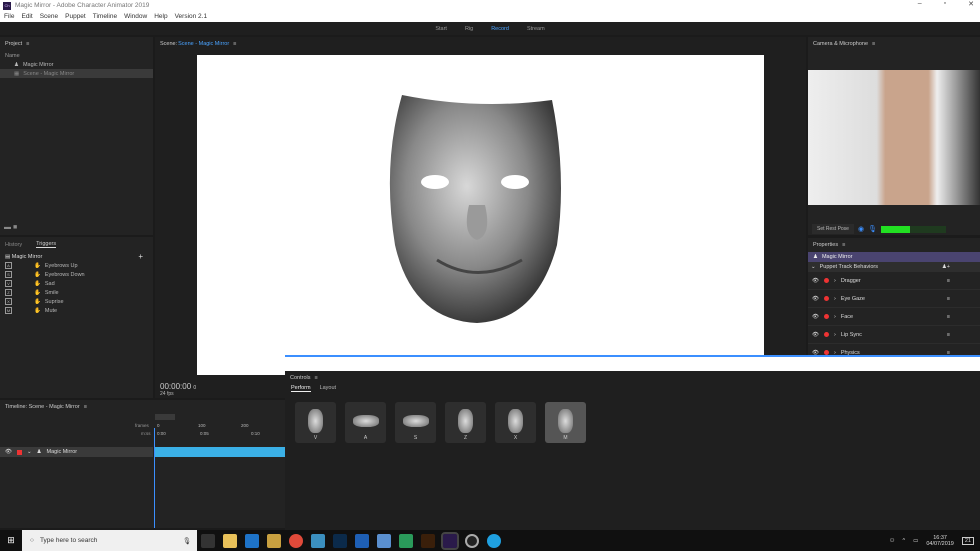 This screenshot has height=551, width=980. What do you see at coordinates (75, 16) in the screenshot?
I see `menu-puppet: Puppet` at bounding box center [75, 16].